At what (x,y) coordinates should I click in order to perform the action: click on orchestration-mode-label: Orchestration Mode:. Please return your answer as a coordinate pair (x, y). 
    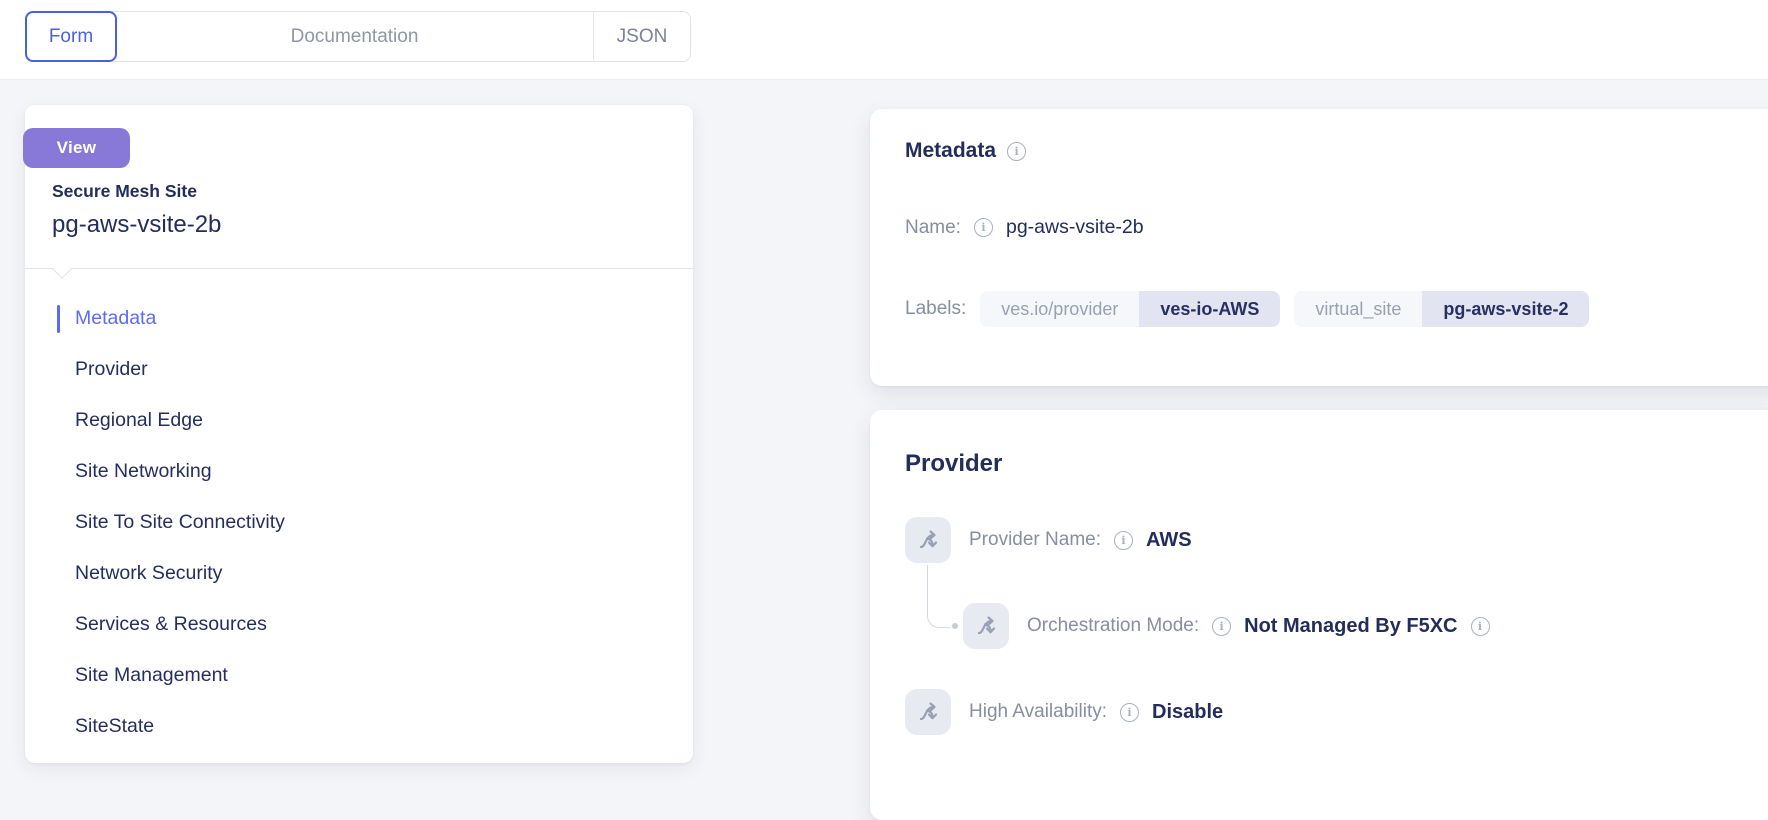
    Looking at the image, I should click on (1113, 625).